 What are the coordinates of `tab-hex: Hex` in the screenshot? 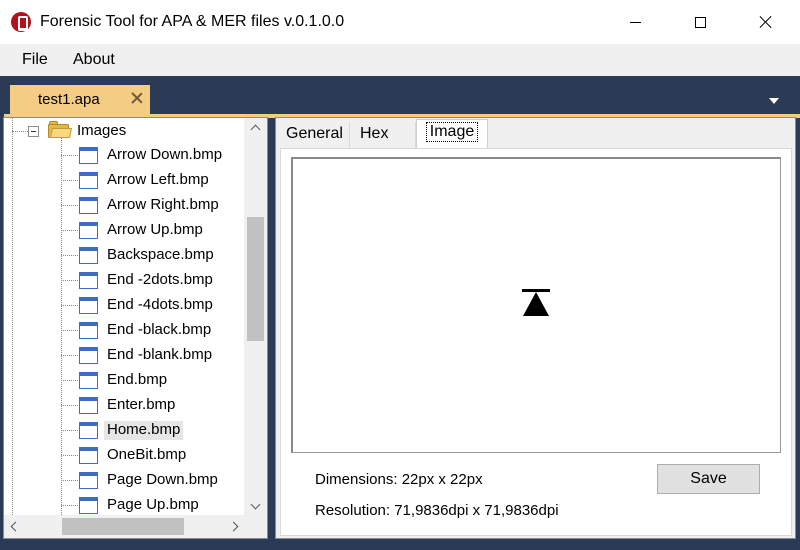 It's located at (383, 135).